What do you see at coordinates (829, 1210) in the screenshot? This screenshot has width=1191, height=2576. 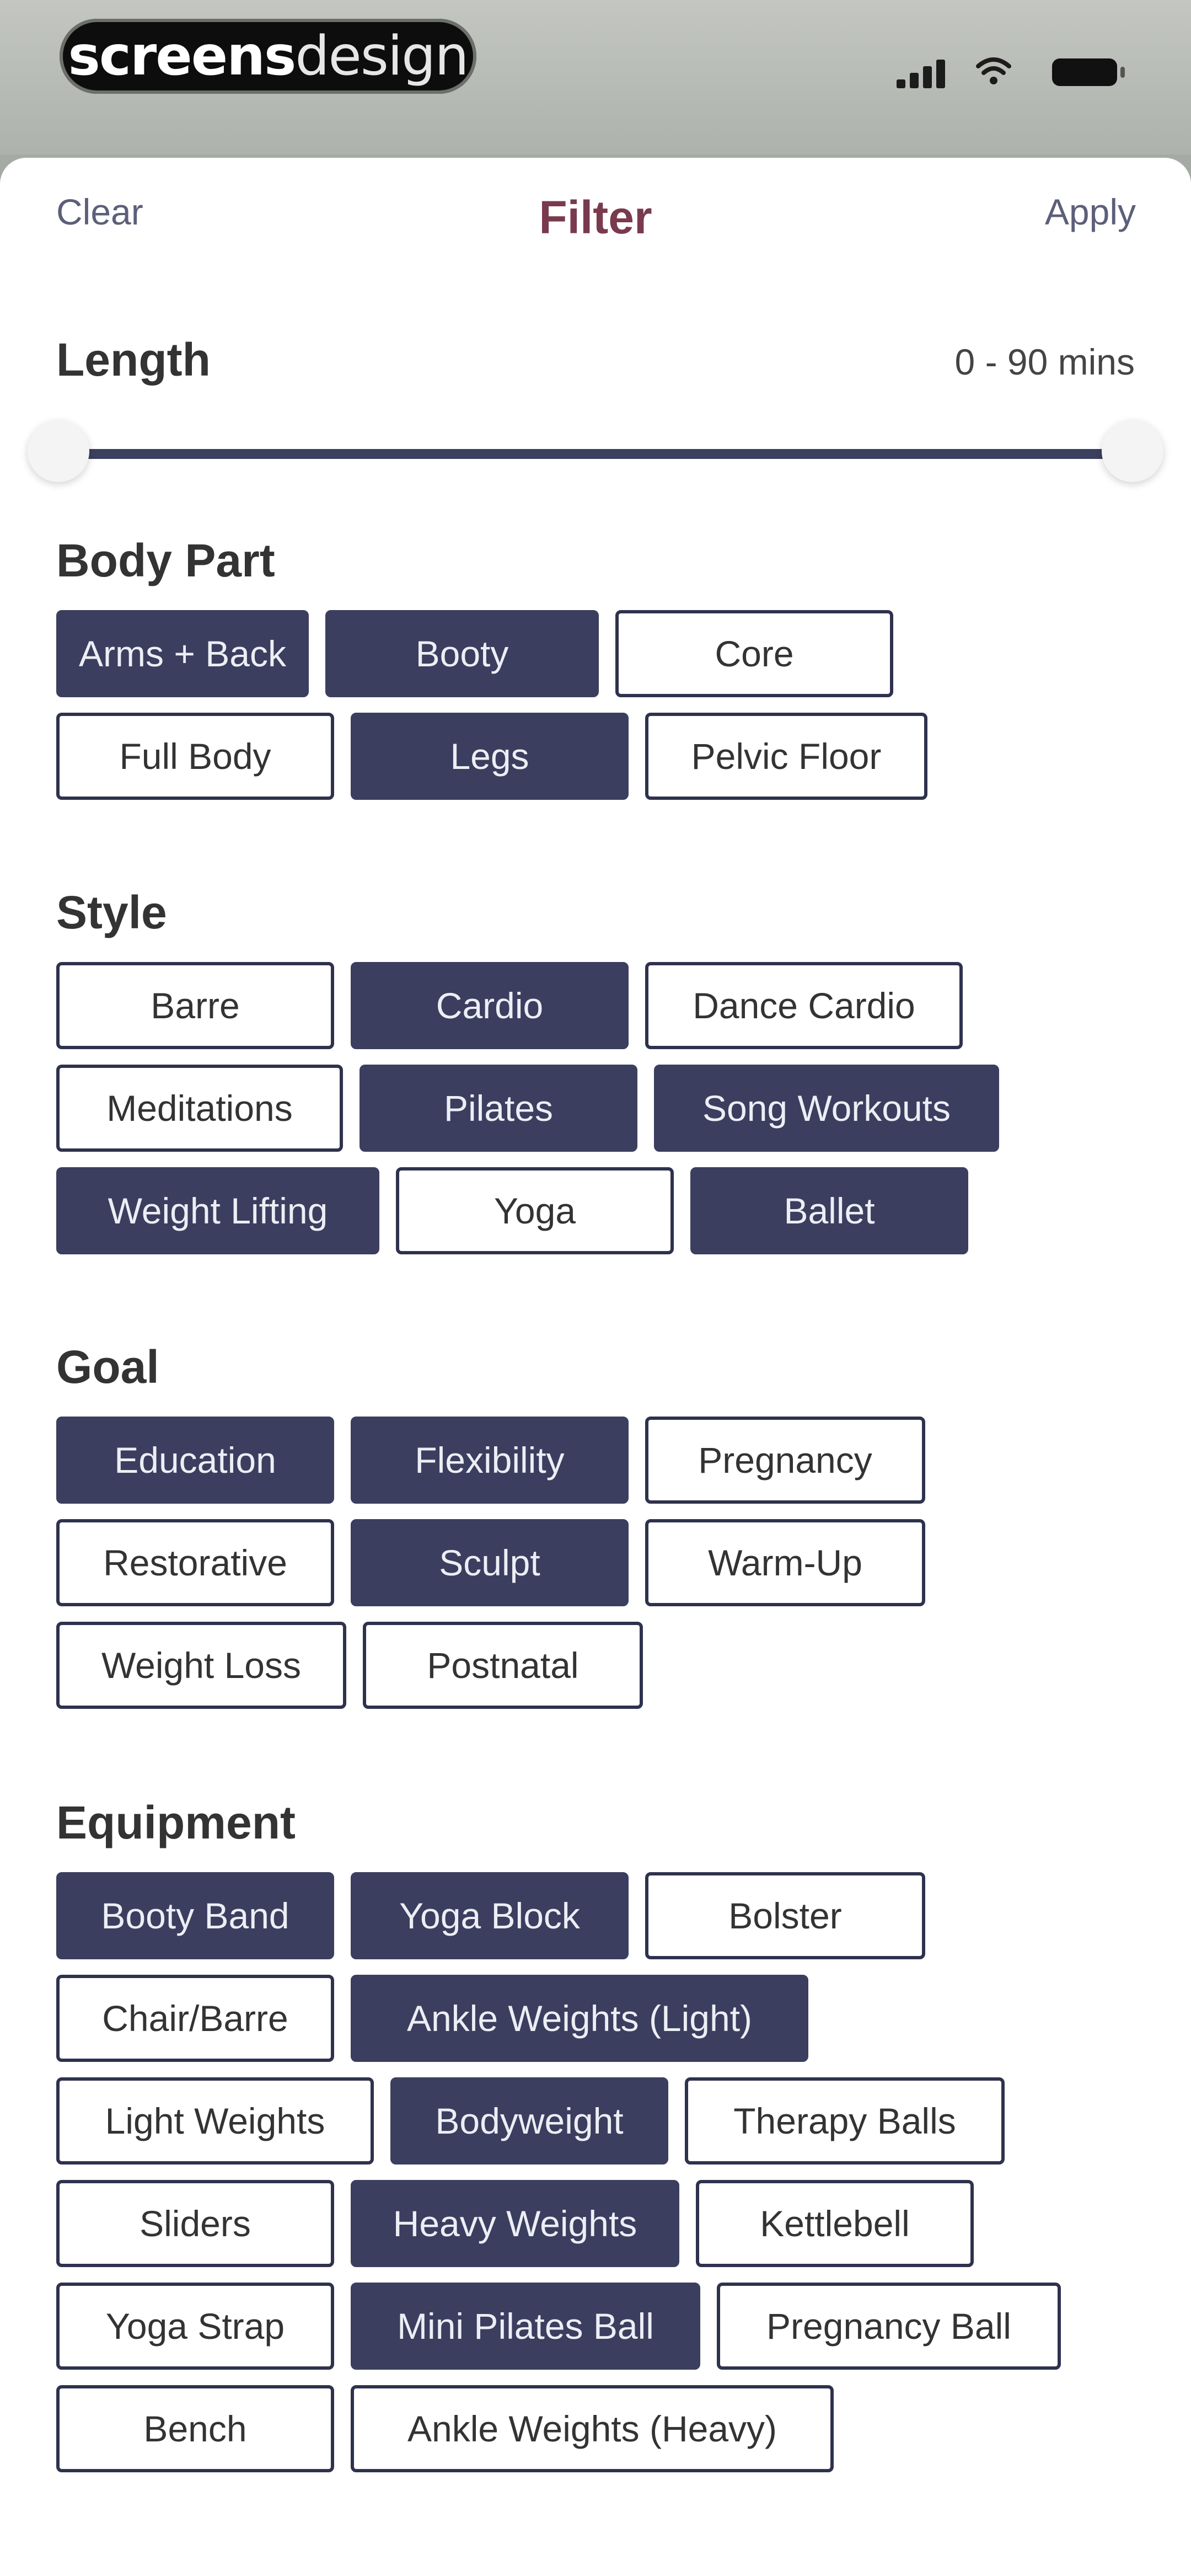 I see `filter-chip: Ballet` at bounding box center [829, 1210].